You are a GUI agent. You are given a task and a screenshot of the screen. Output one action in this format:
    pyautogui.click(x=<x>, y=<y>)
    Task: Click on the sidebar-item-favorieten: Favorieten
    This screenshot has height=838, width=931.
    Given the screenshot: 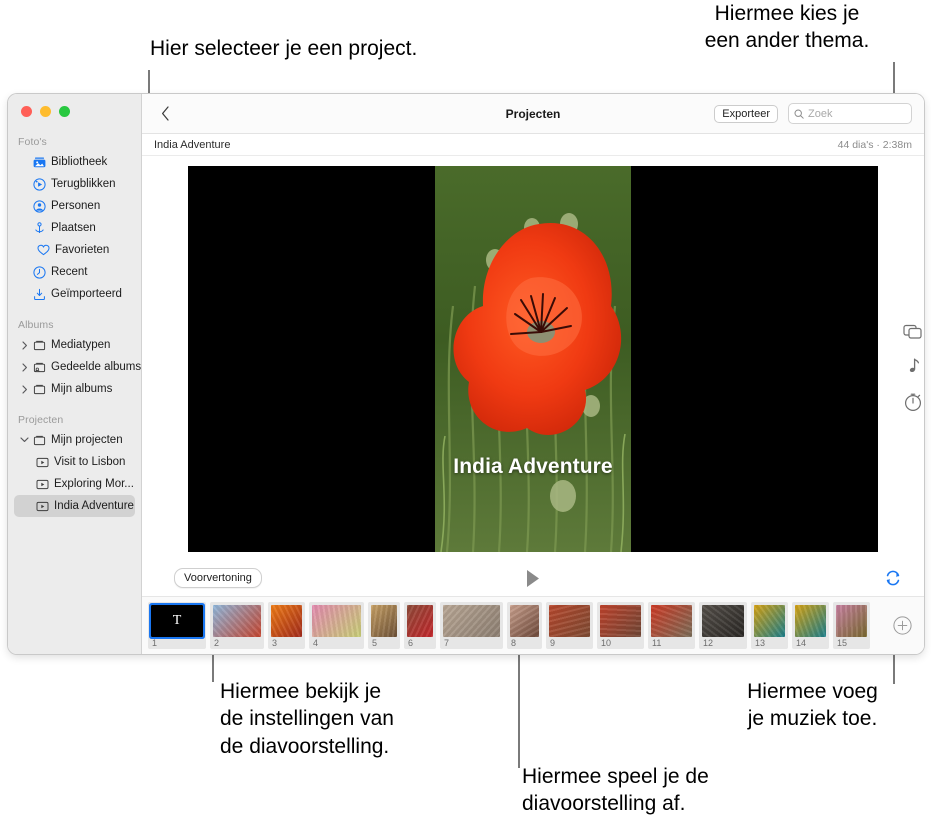 What is the action you would take?
    pyautogui.click(x=74, y=250)
    